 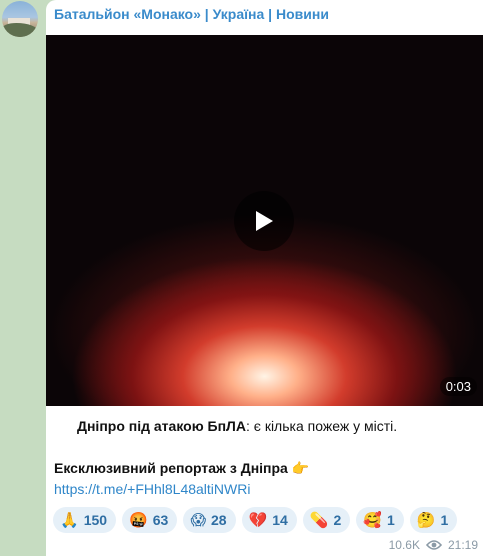 I want to click on reaction-emoji: 🤔, so click(x=426, y=520).